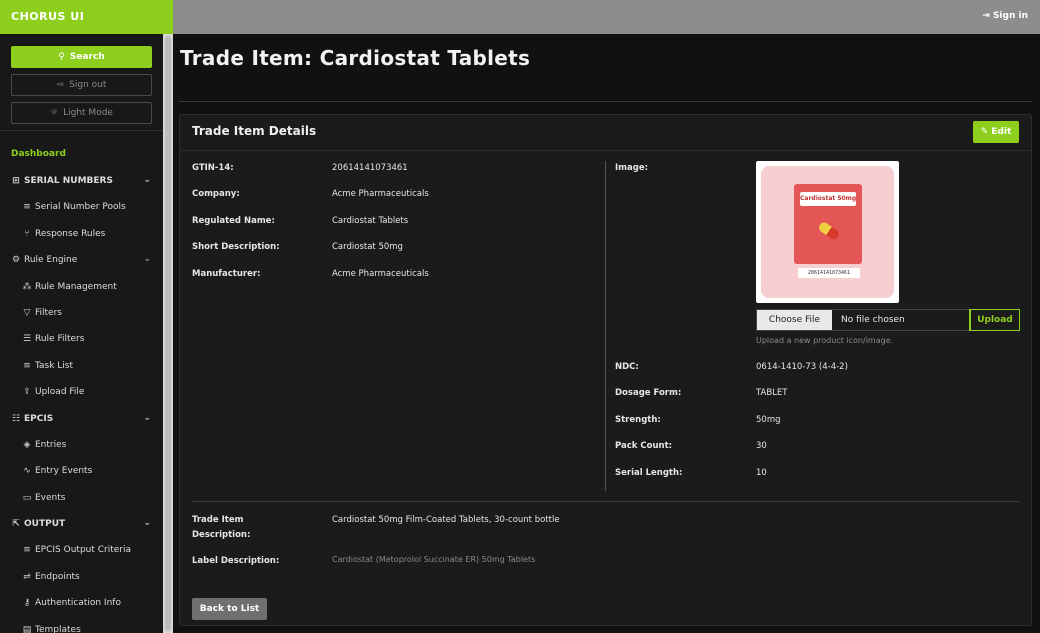 The width and height of the screenshot is (1040, 633). I want to click on company-label: Company:, so click(216, 194).